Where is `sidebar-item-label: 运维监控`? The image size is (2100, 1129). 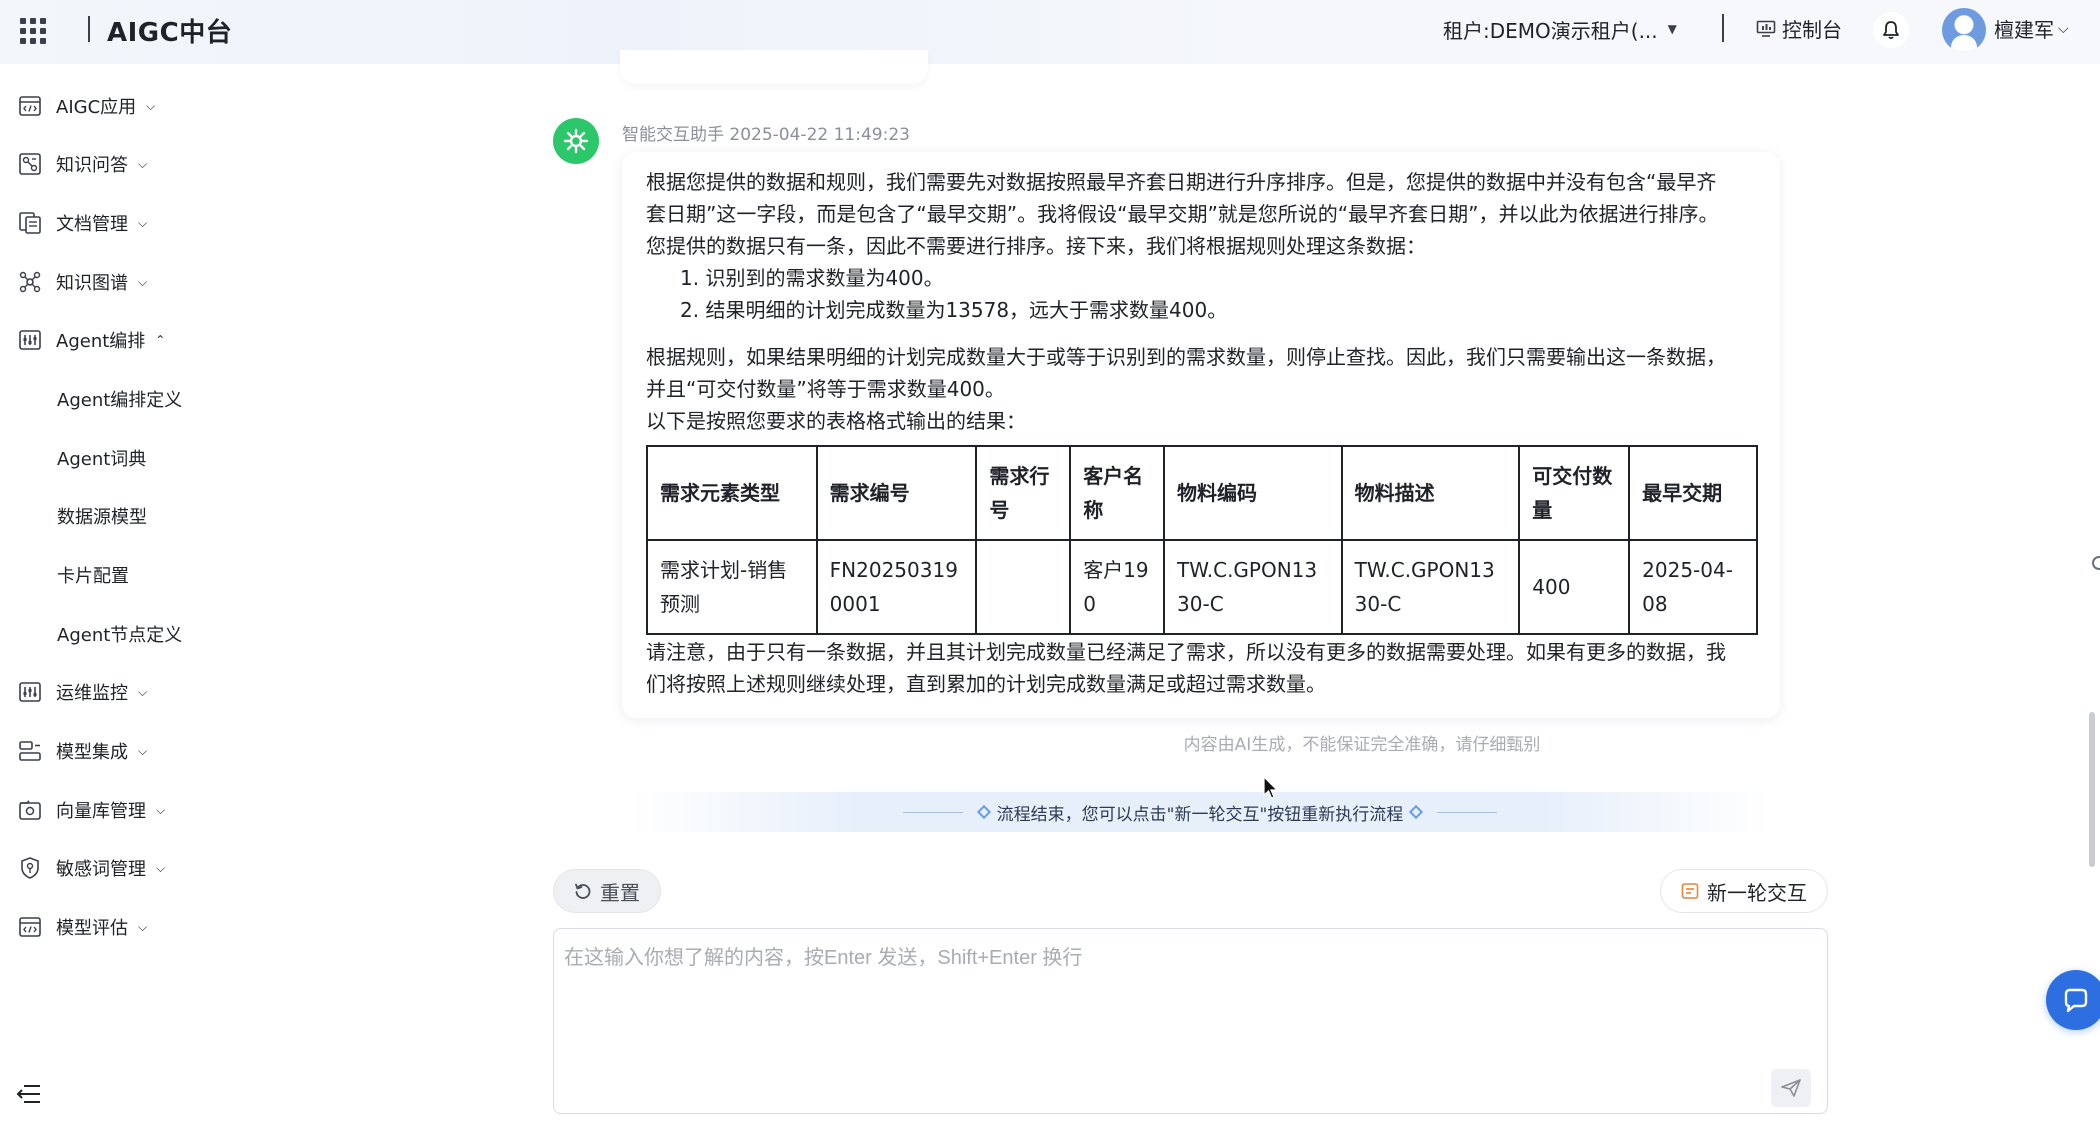
sidebar-item-label: 运维监控 is located at coordinates (92, 693).